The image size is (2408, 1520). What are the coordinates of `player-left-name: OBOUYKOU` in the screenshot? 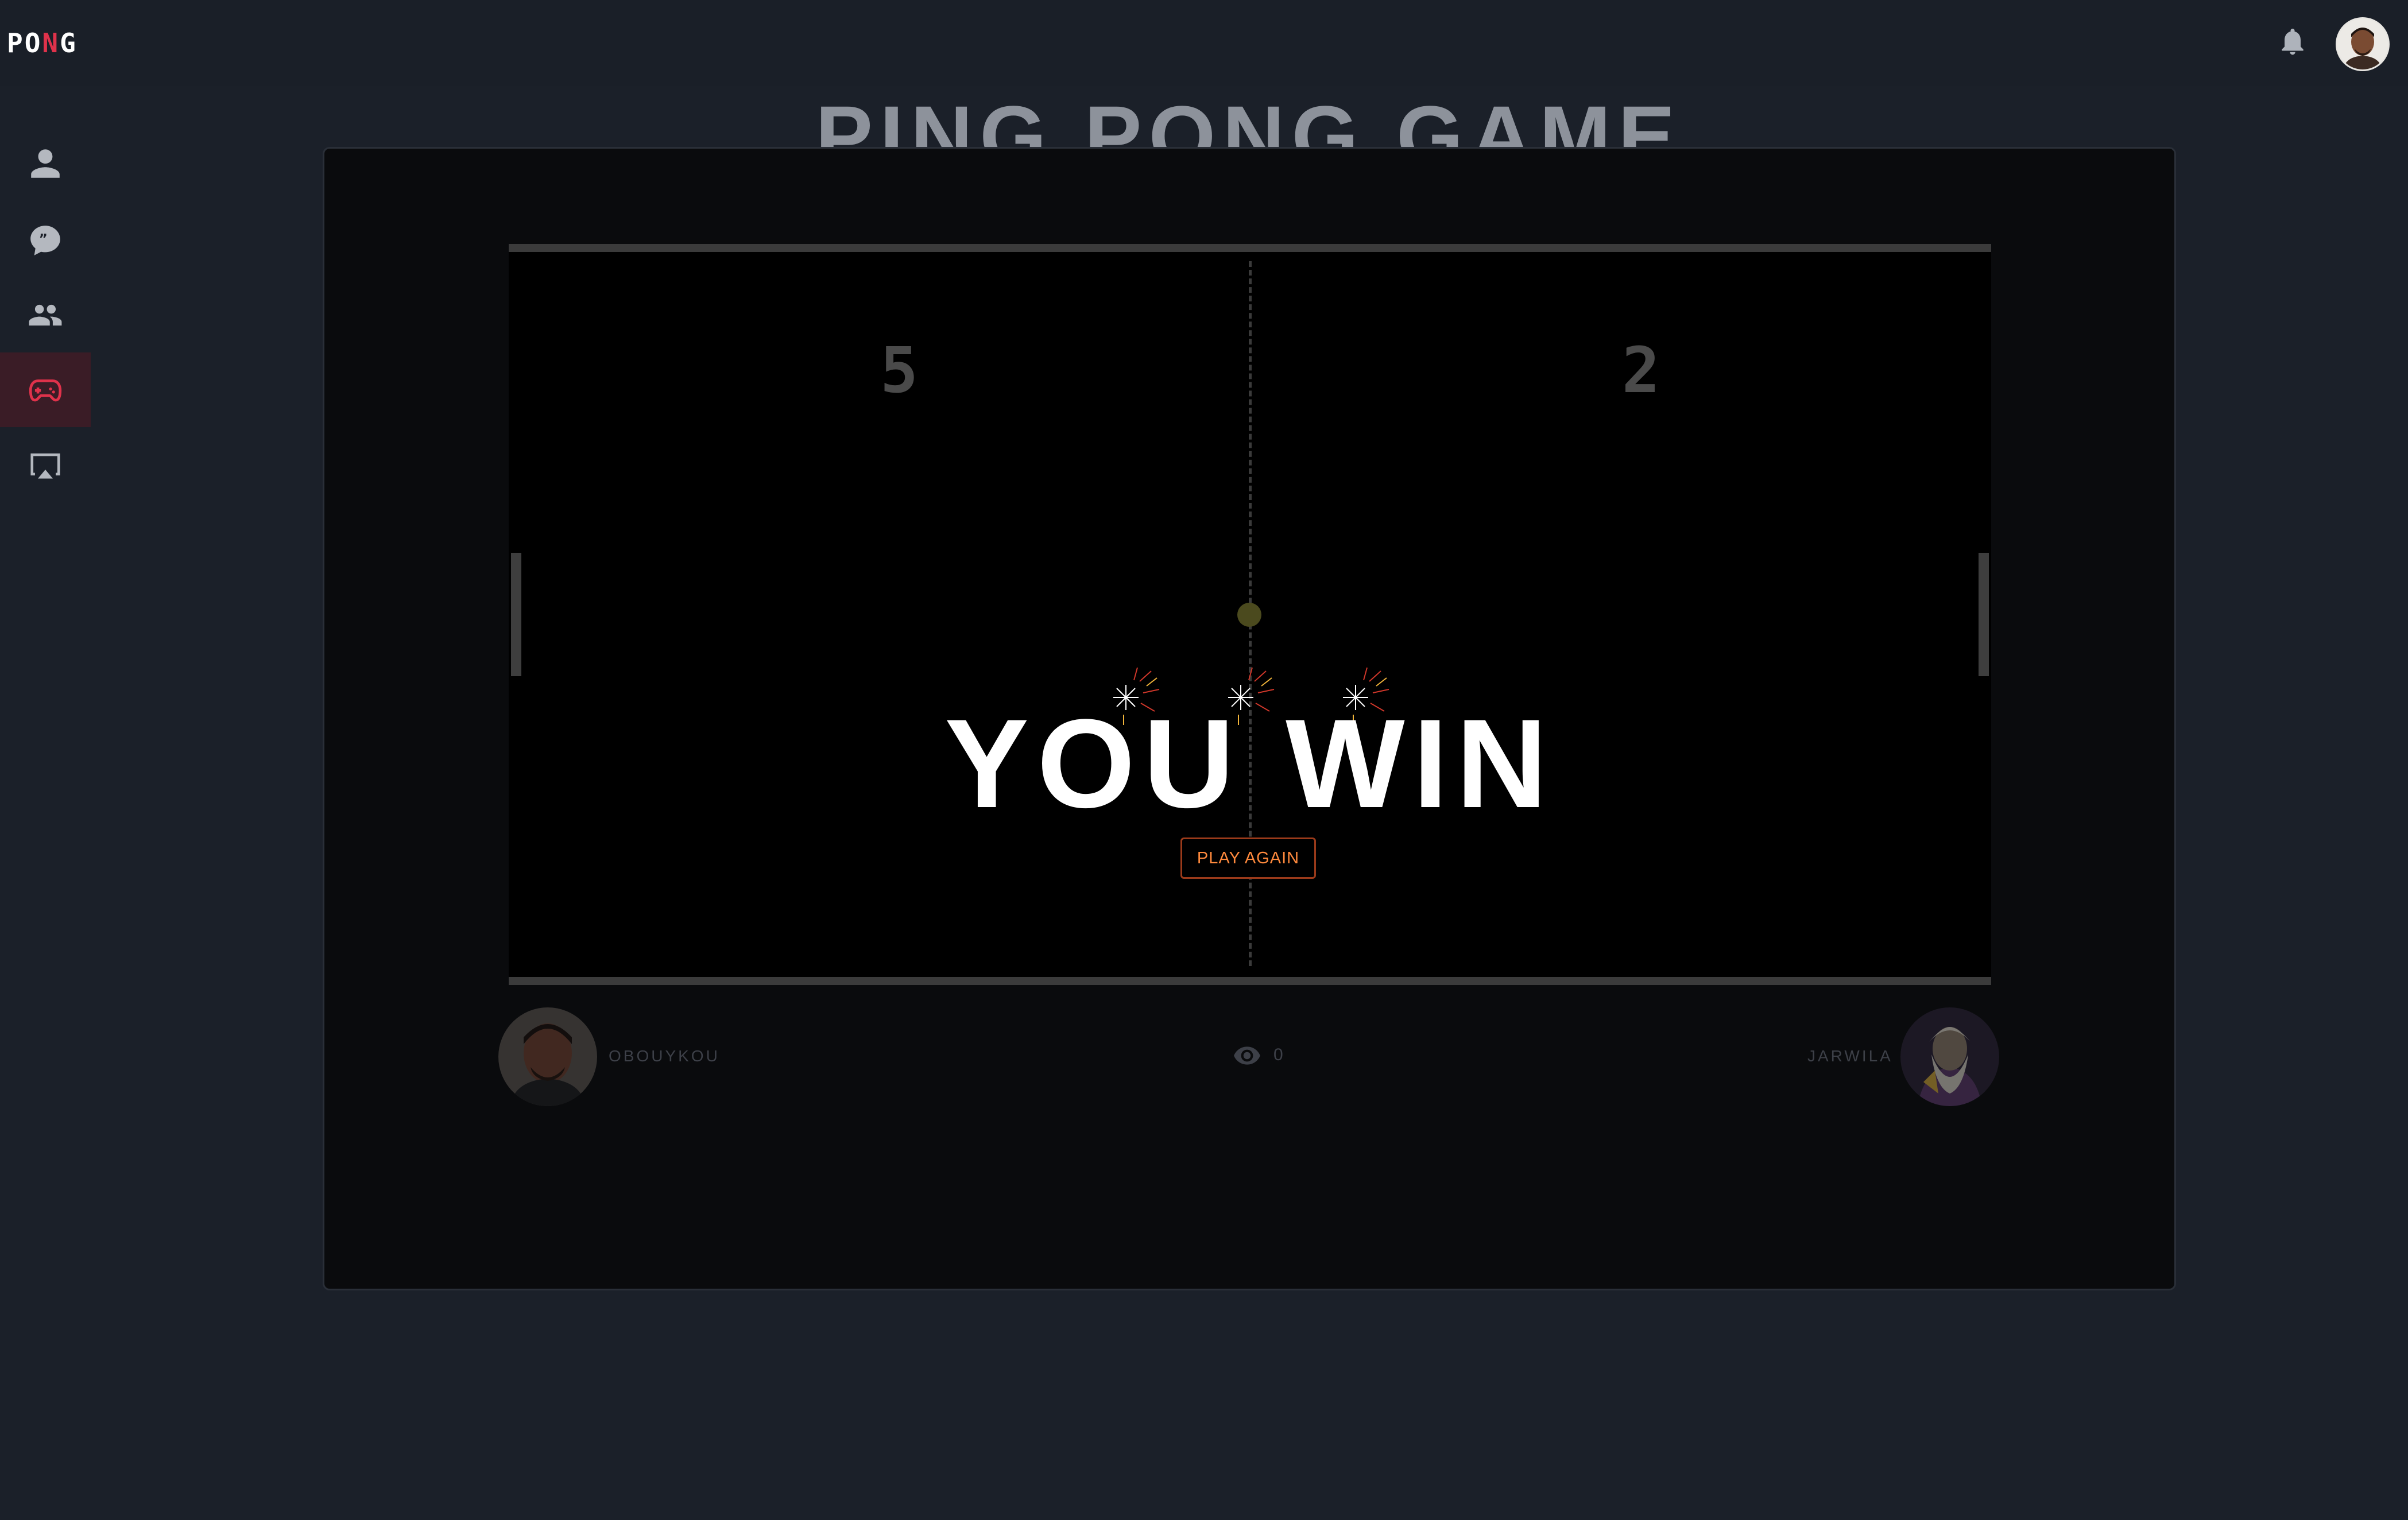 It's located at (664, 1056).